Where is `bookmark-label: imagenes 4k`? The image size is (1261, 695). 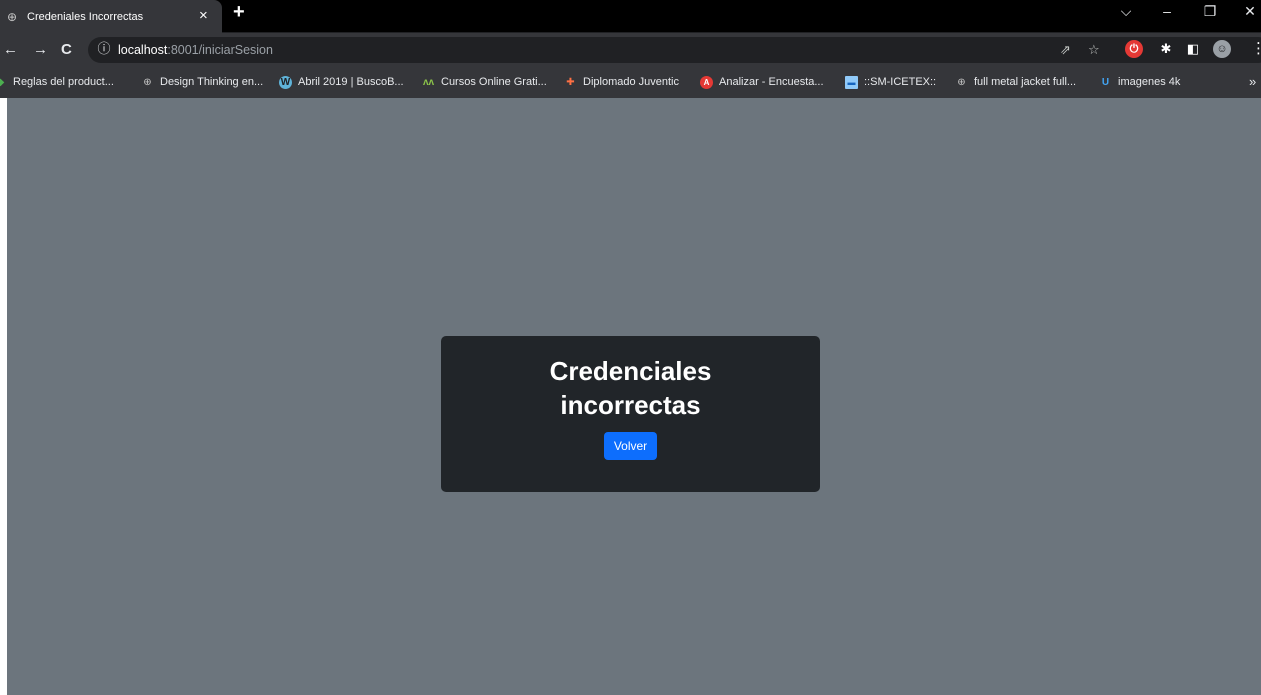 bookmark-label: imagenes 4k is located at coordinates (1149, 82).